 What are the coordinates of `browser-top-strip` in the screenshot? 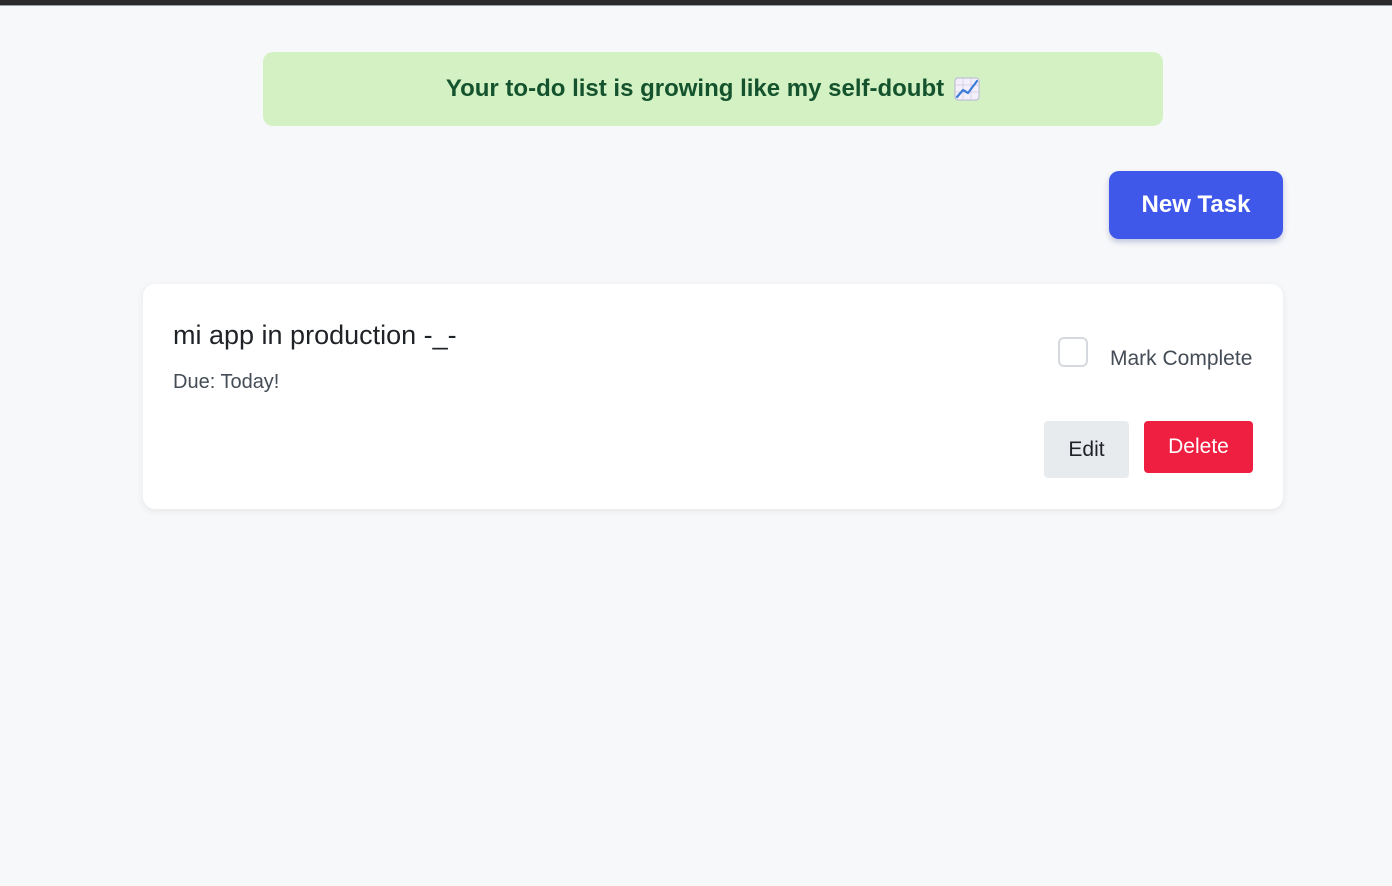 It's located at (696, 3).